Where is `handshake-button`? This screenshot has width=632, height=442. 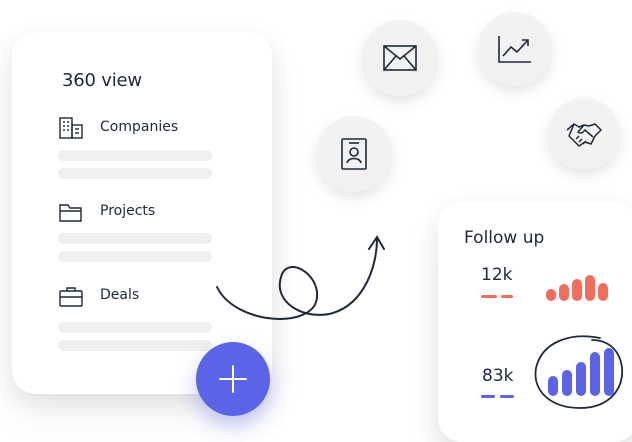 handshake-button is located at coordinates (584, 134).